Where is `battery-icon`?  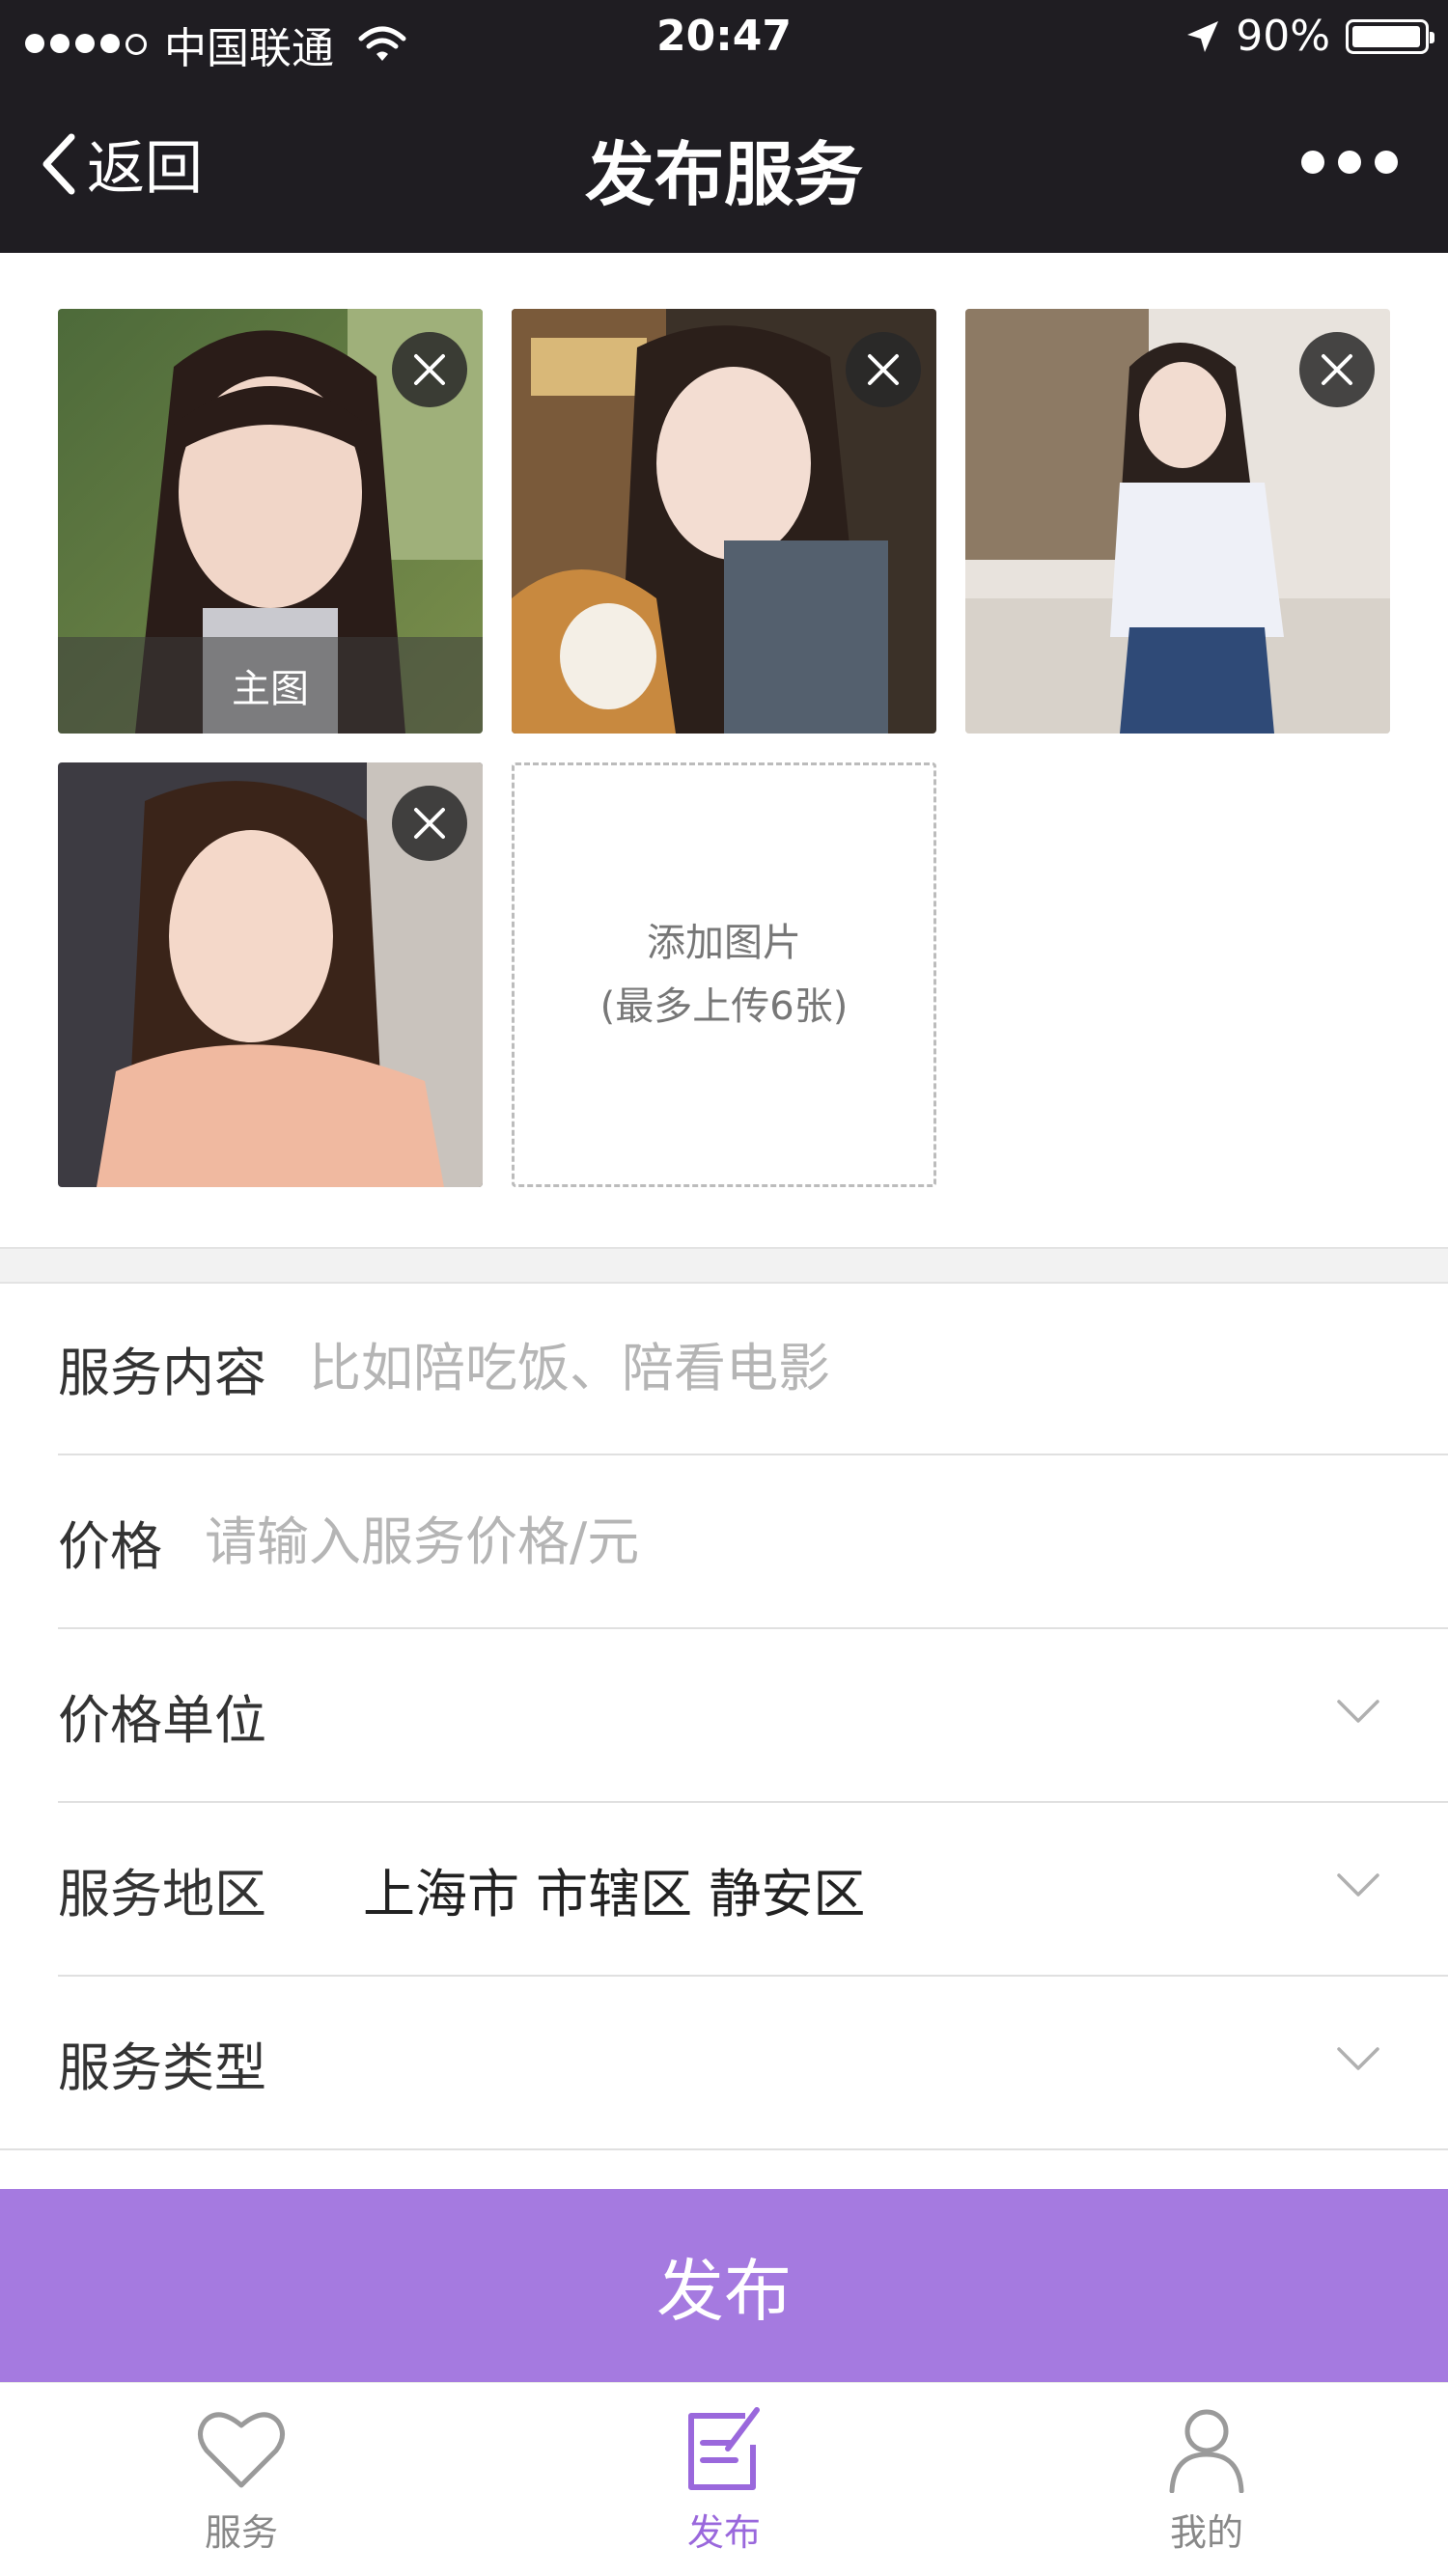 battery-icon is located at coordinates (1390, 36).